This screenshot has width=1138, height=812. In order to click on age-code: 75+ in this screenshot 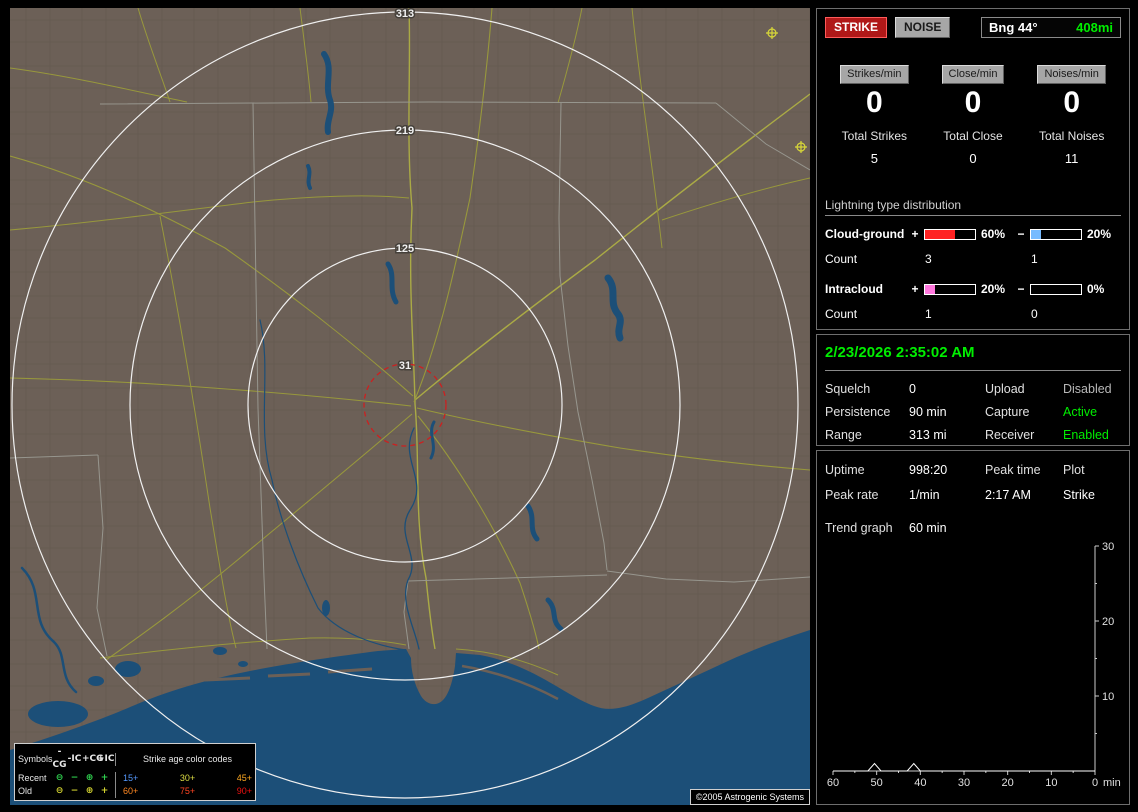, I will do `click(187, 791)`.